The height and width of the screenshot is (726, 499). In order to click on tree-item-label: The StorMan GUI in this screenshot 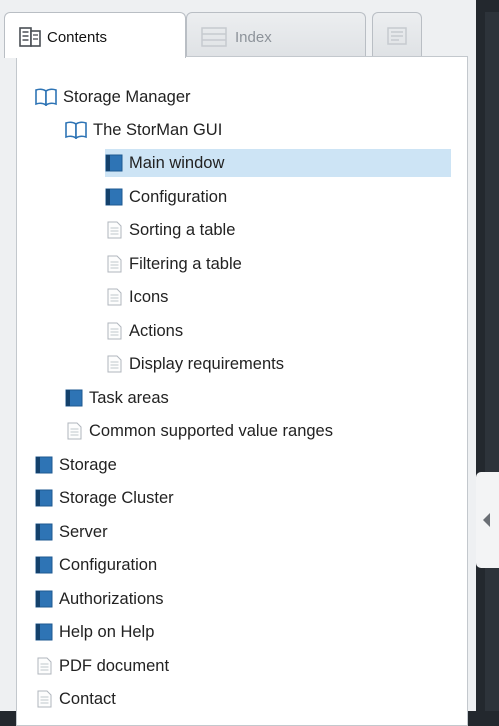, I will do `click(158, 129)`.